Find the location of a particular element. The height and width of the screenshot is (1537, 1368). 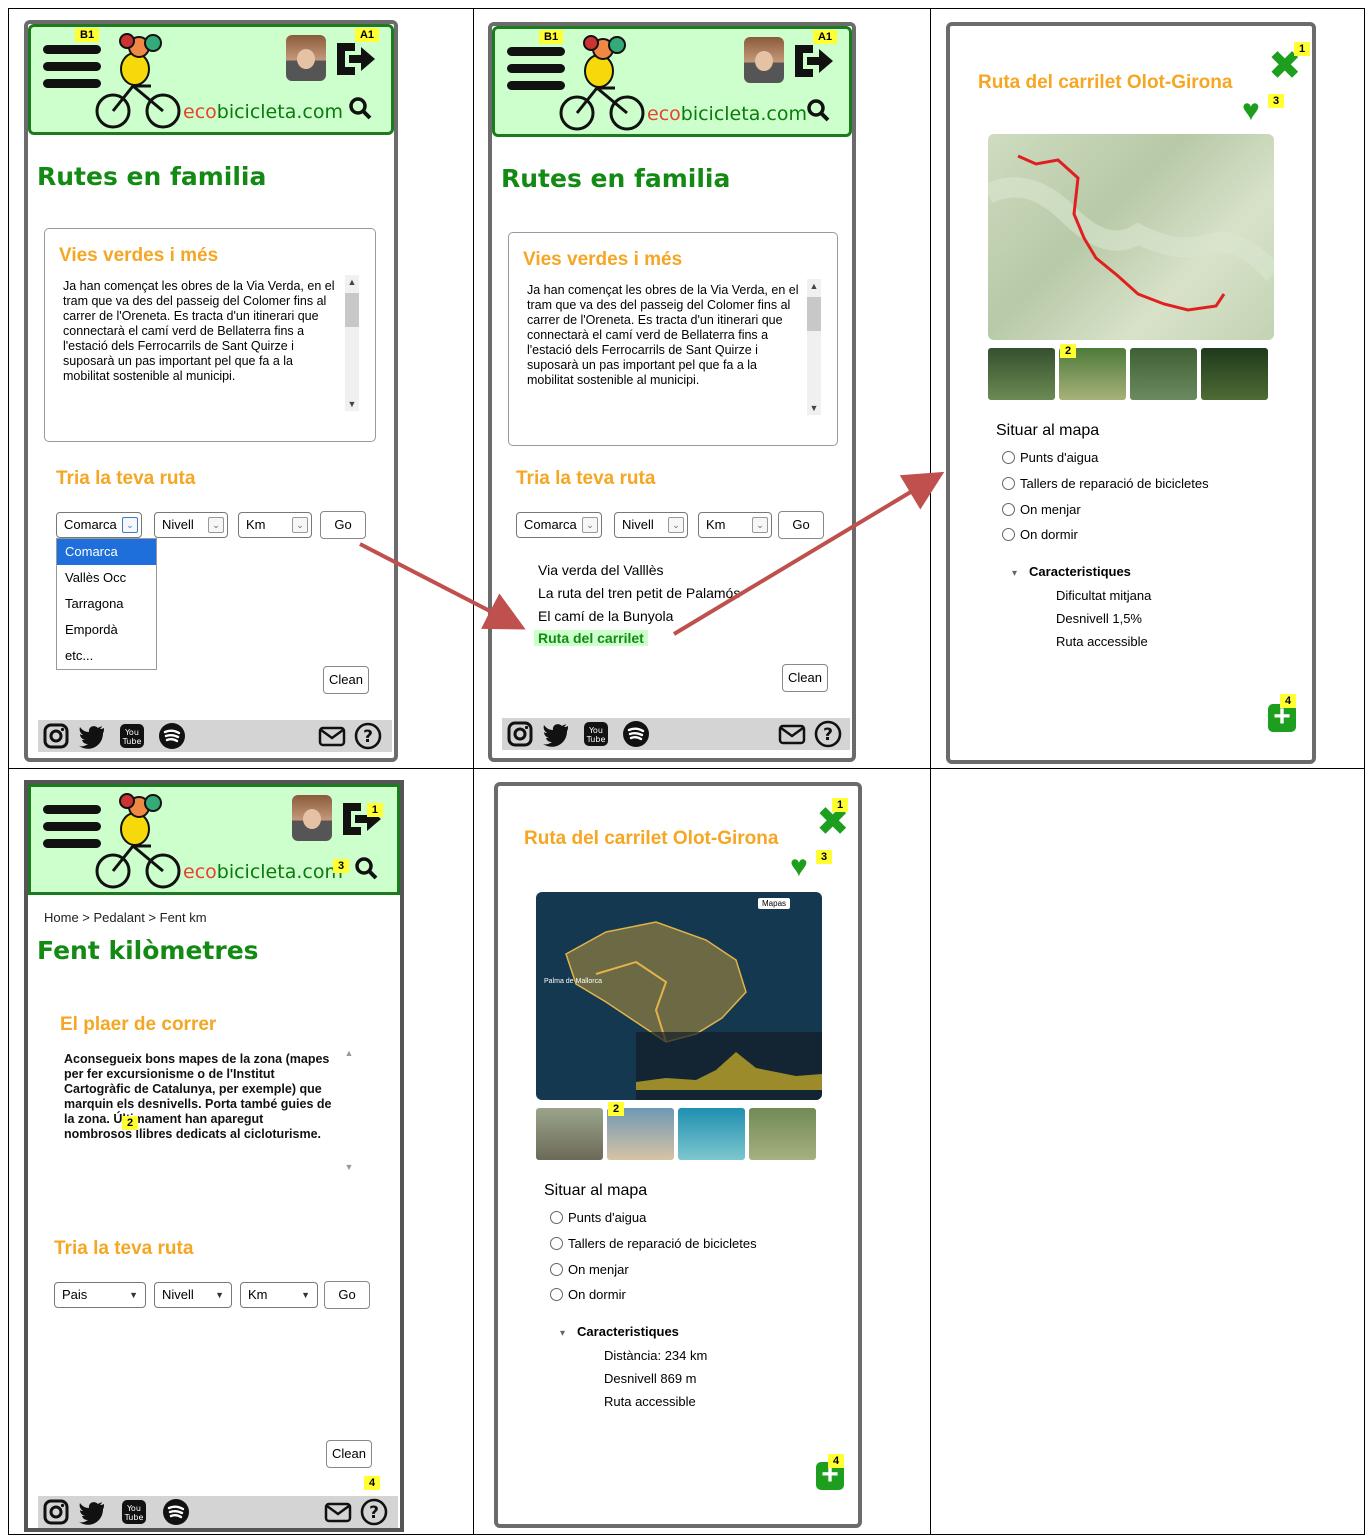

route-link: Via verda del Valllès is located at coordinates (601, 570).